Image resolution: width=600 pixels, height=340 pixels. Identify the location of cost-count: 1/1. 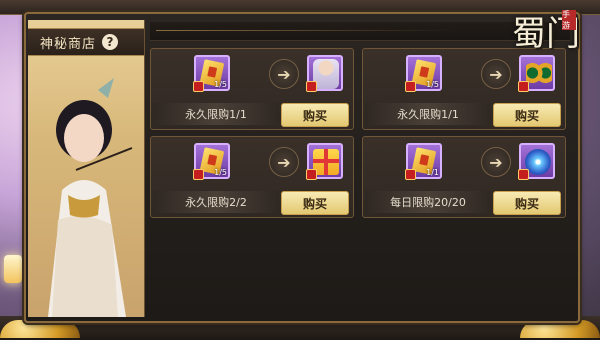
(432, 172).